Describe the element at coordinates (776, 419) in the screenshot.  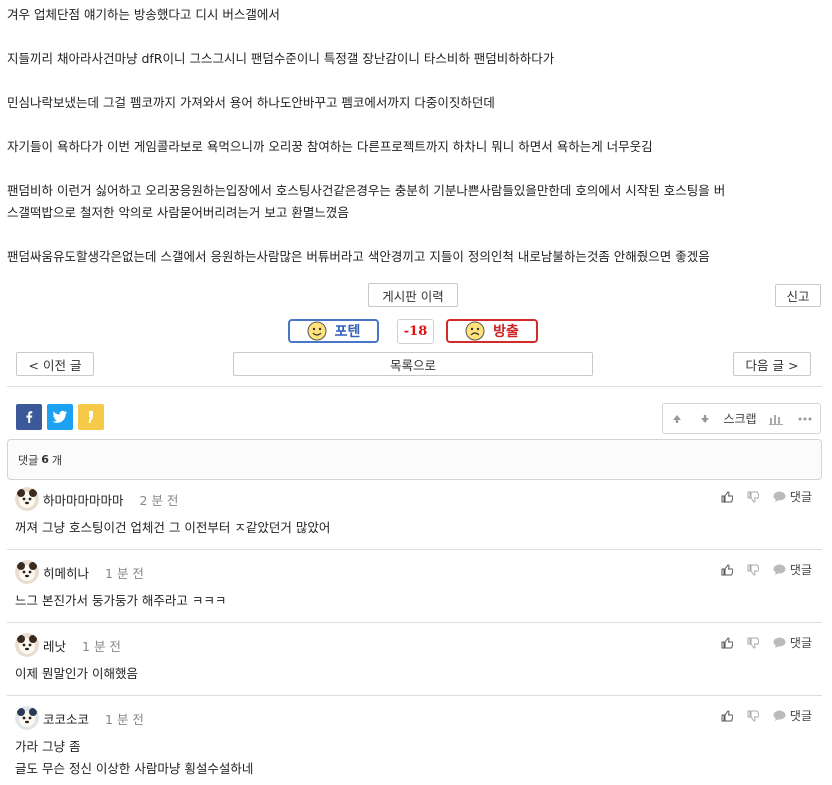
I see `stats-icon` at that location.